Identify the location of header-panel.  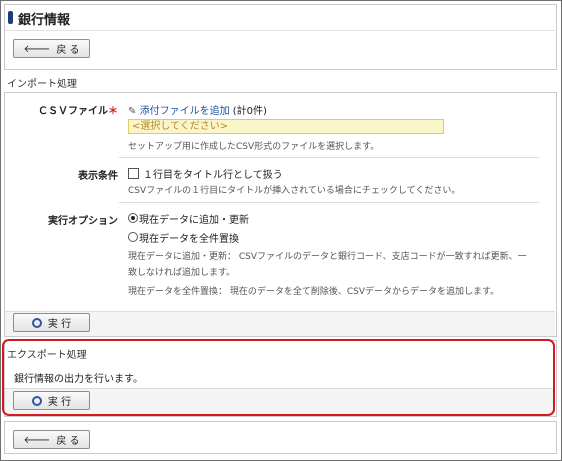
(280, 37).